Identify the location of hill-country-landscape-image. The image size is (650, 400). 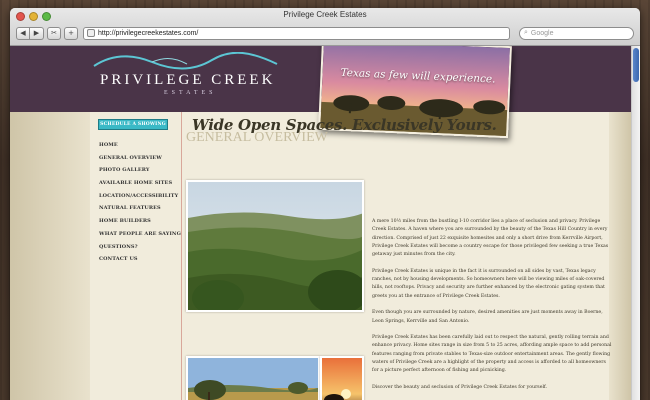
(275, 246).